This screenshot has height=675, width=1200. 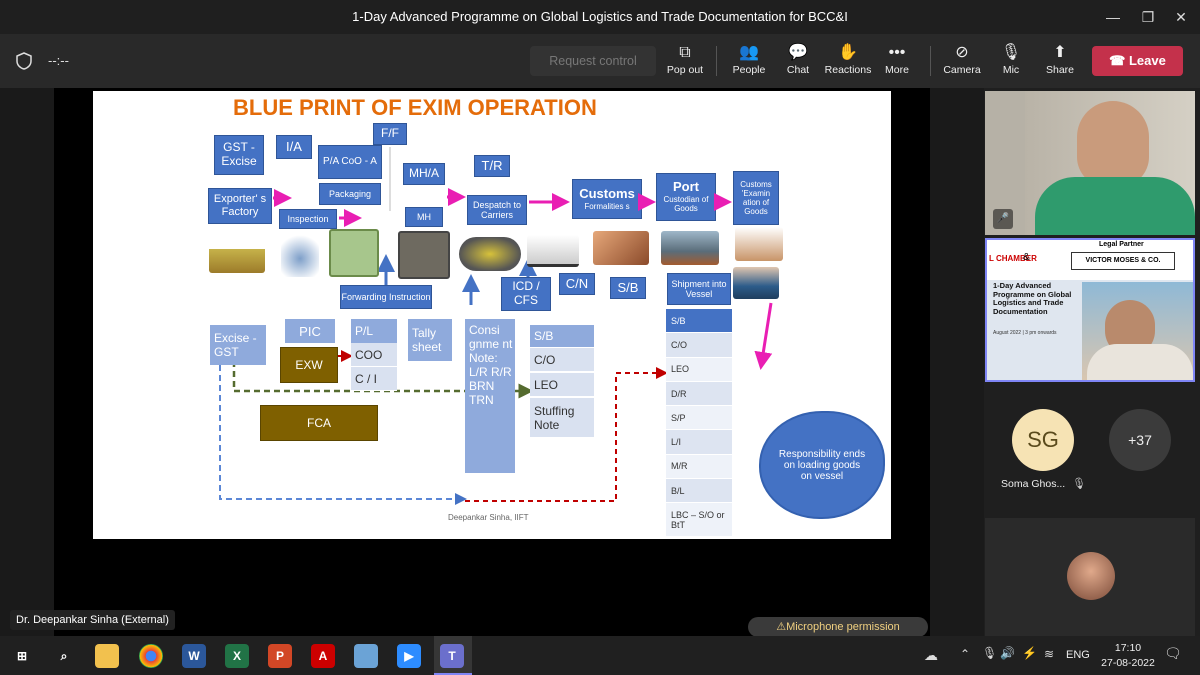 What do you see at coordinates (323, 656) in the screenshot?
I see `acrobat-icon: A` at bounding box center [323, 656].